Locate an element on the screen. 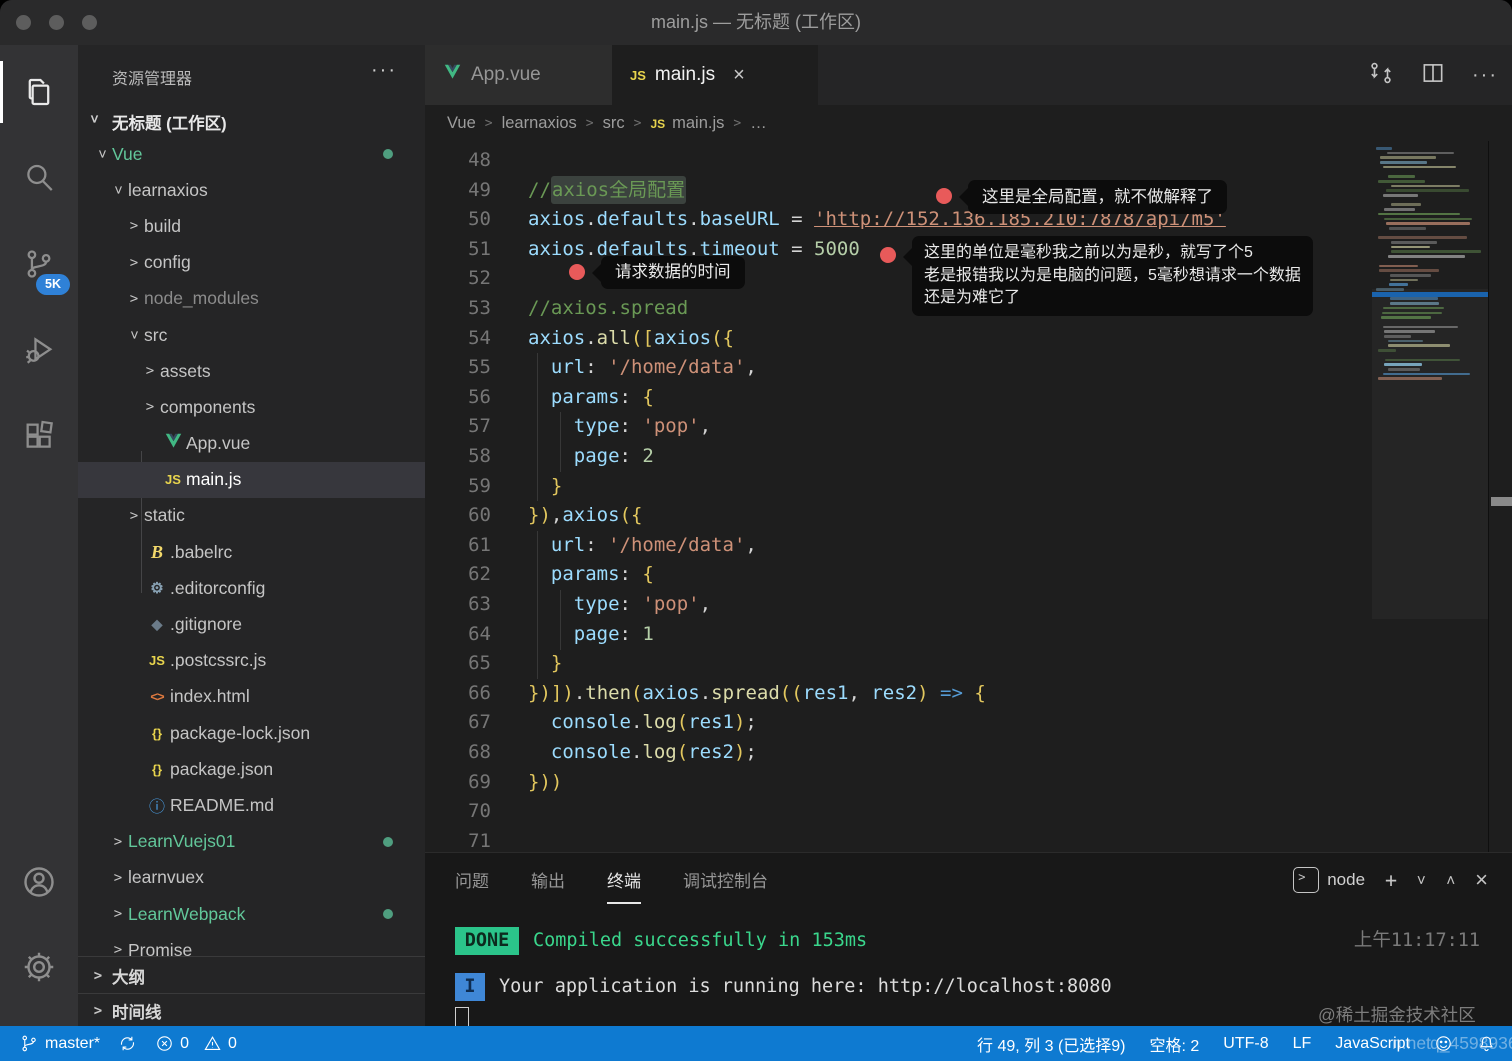  language-mode-item: JavaScript is located at coordinates (1372, 1044).